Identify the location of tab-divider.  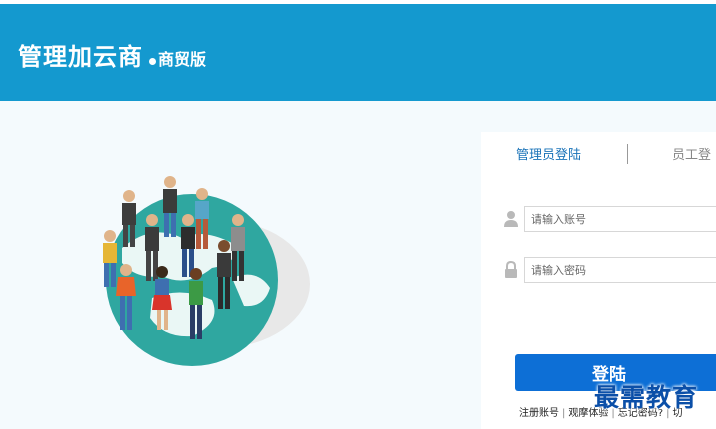
(627, 154).